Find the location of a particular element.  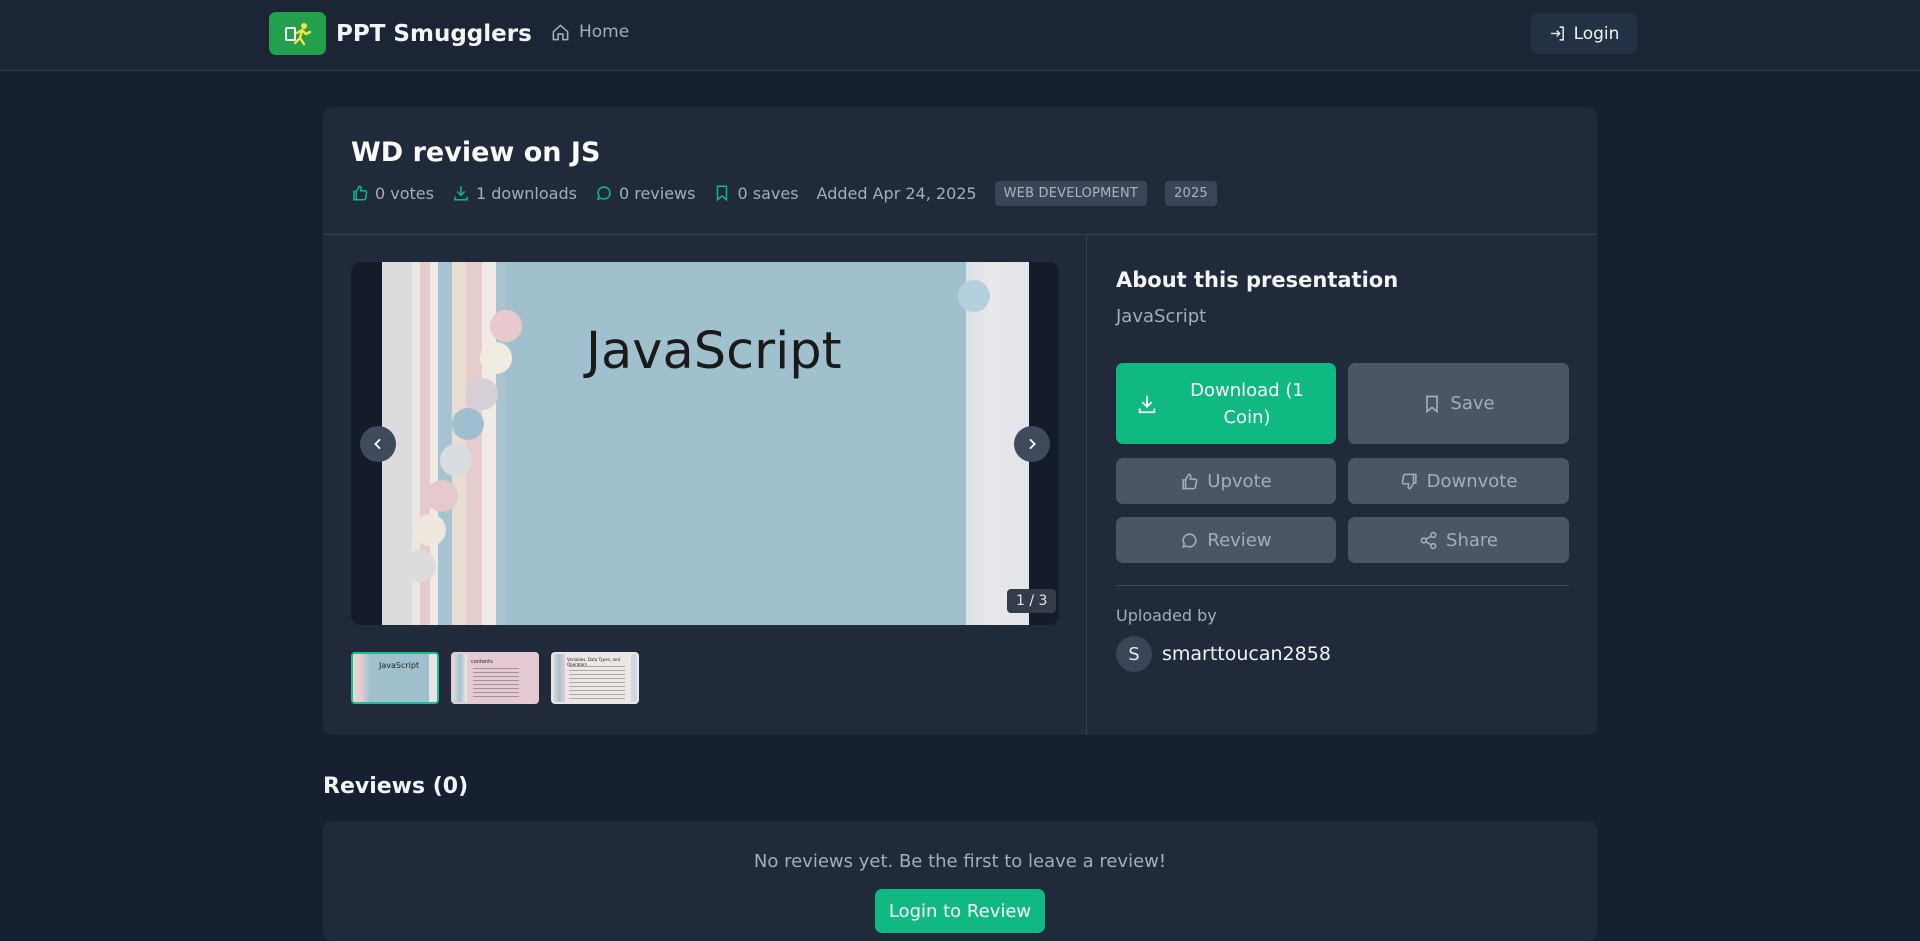

reviews-count: 0 reviews is located at coordinates (657, 193).